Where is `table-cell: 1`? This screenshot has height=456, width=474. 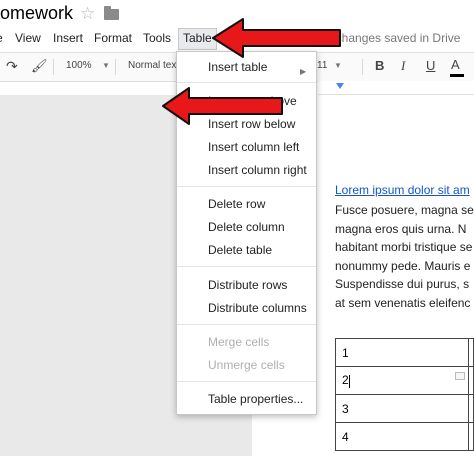 table-cell: 1 is located at coordinates (402, 352).